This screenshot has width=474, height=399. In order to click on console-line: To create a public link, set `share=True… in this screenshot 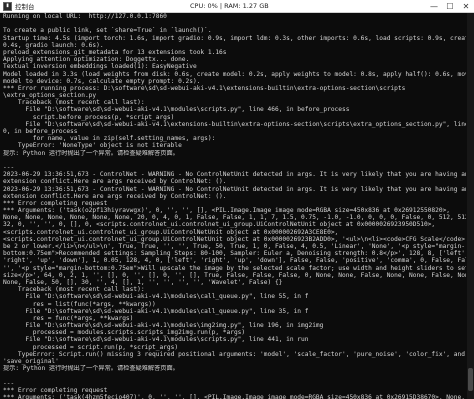, I will do `click(107, 31)`.